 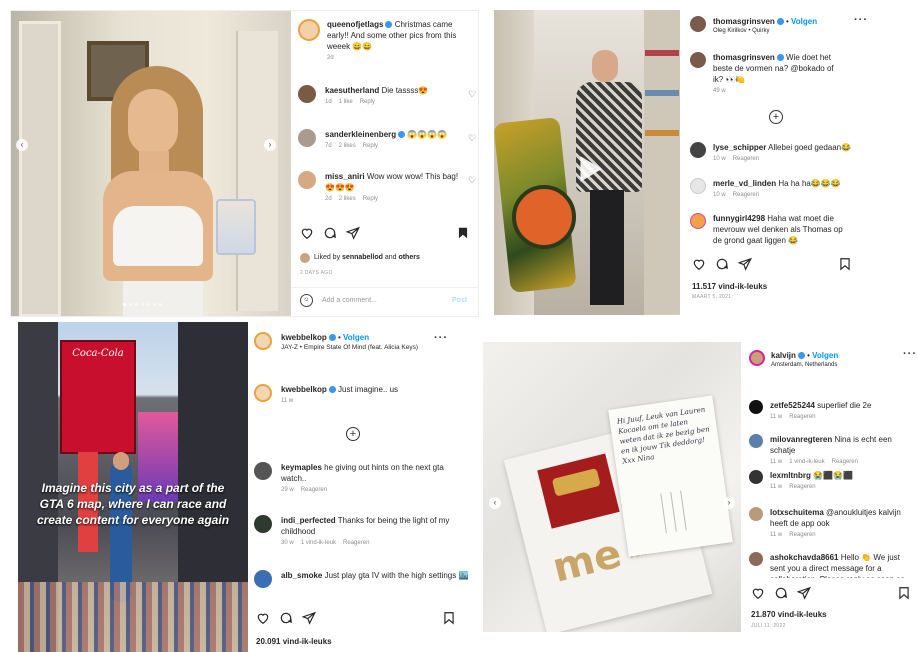 What do you see at coordinates (739, 147) in the screenshot?
I see `username: lyse_schipper` at bounding box center [739, 147].